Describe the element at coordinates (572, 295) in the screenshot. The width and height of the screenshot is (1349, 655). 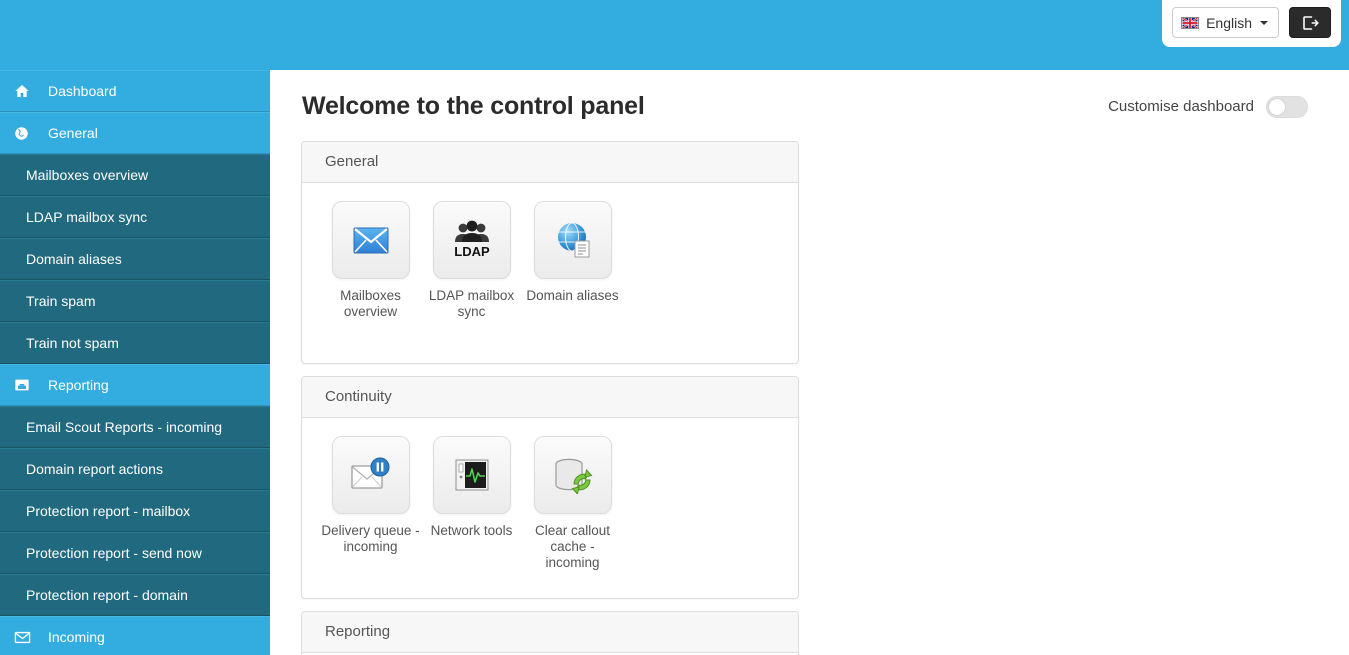
I see `tile-label: Domain aliases` at that location.